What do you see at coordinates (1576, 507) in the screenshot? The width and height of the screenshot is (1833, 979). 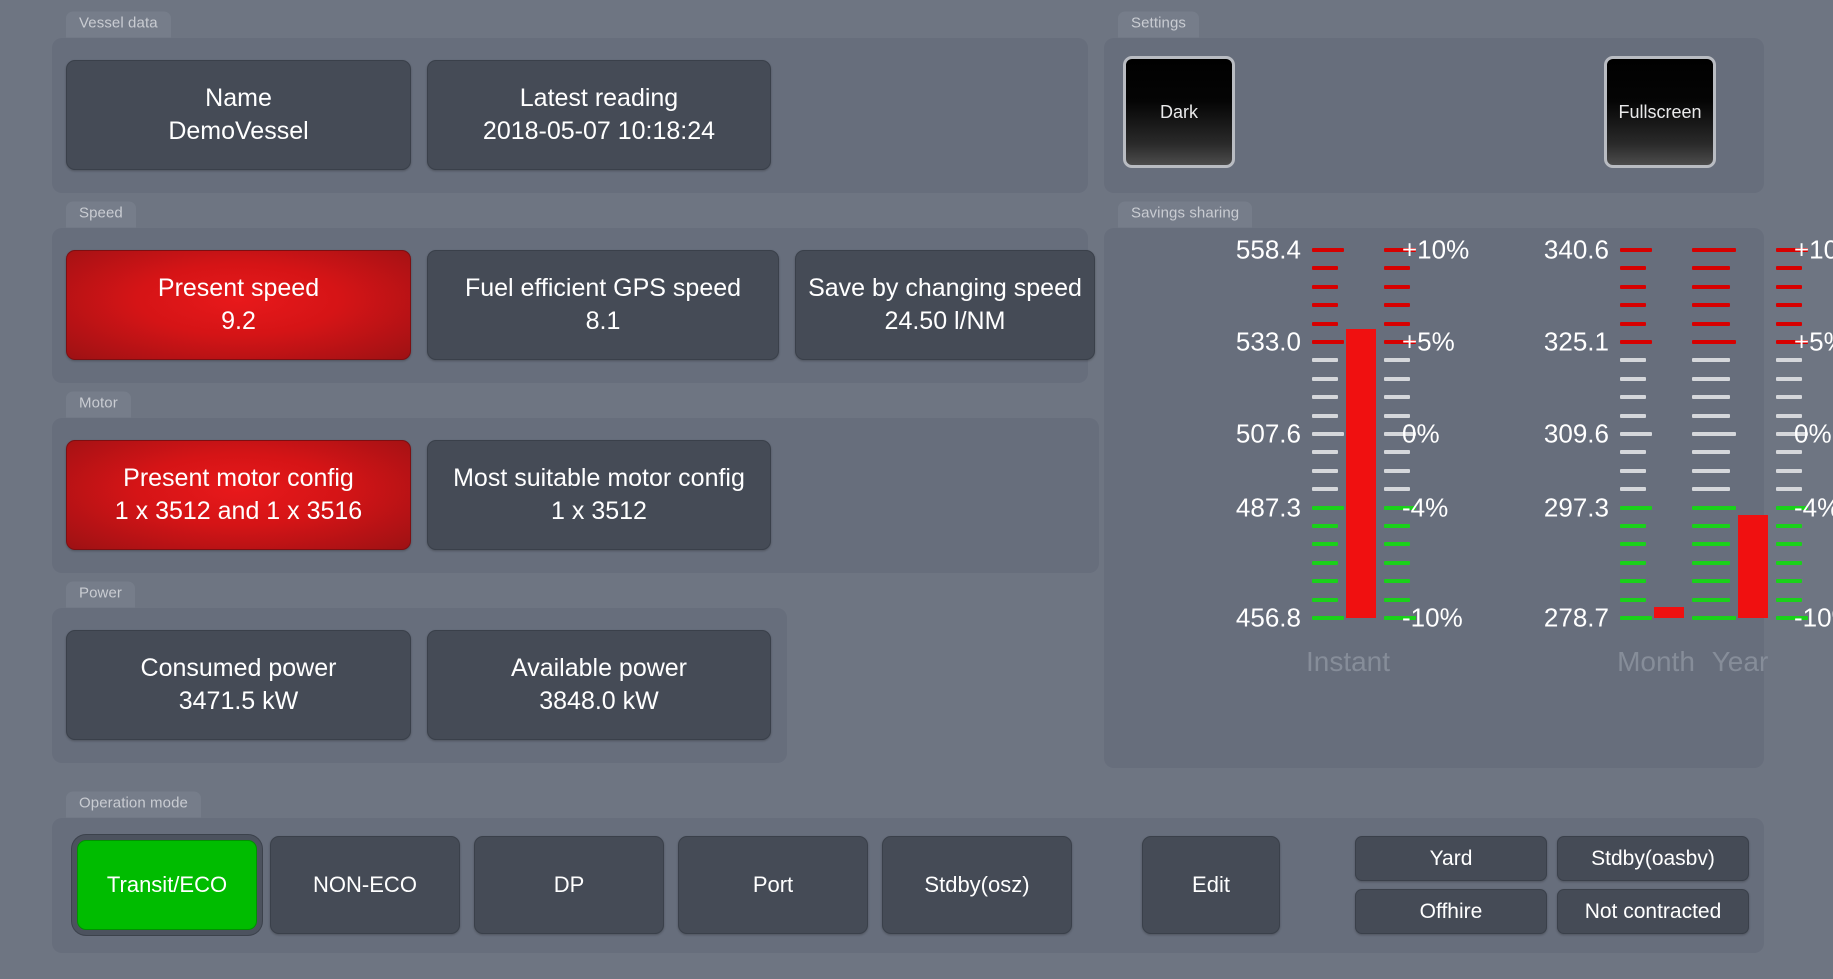 I see `gauge-value-label: 297.3` at bounding box center [1576, 507].